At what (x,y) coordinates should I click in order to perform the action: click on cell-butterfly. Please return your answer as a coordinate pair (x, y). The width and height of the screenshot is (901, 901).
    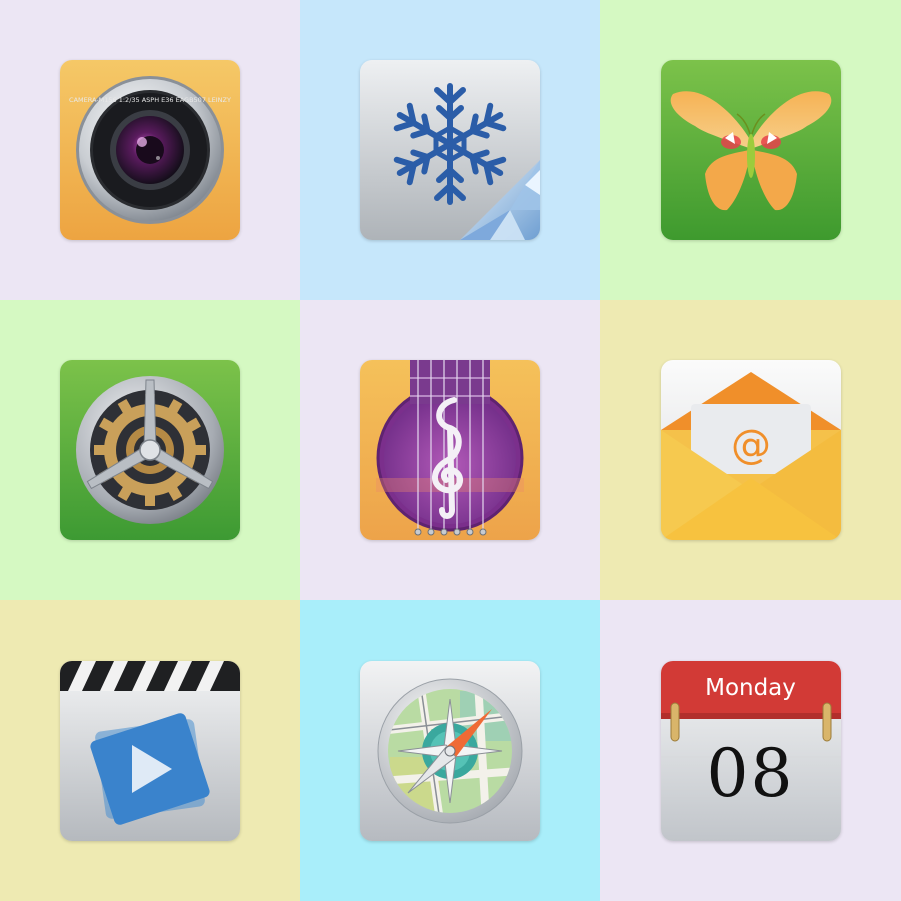
    Looking at the image, I should click on (750, 150).